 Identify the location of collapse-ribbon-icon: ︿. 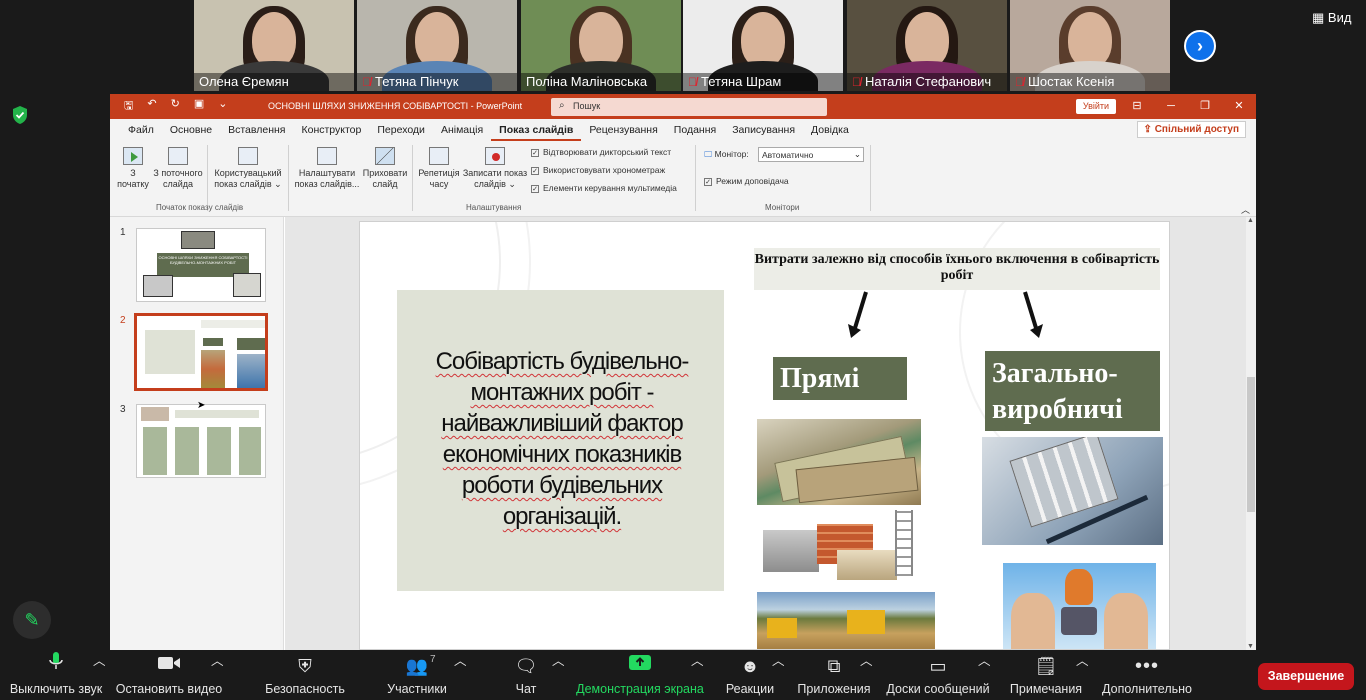
(1245, 209).